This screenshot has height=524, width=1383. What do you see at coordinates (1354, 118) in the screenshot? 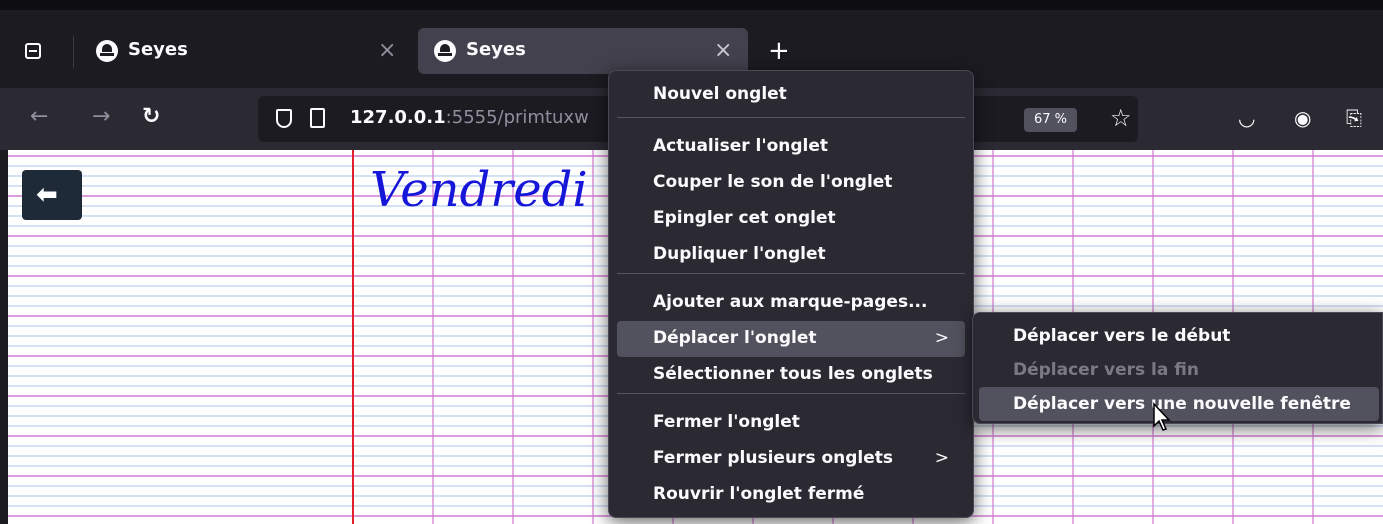
I see `extensions-icon: ⎘` at bounding box center [1354, 118].